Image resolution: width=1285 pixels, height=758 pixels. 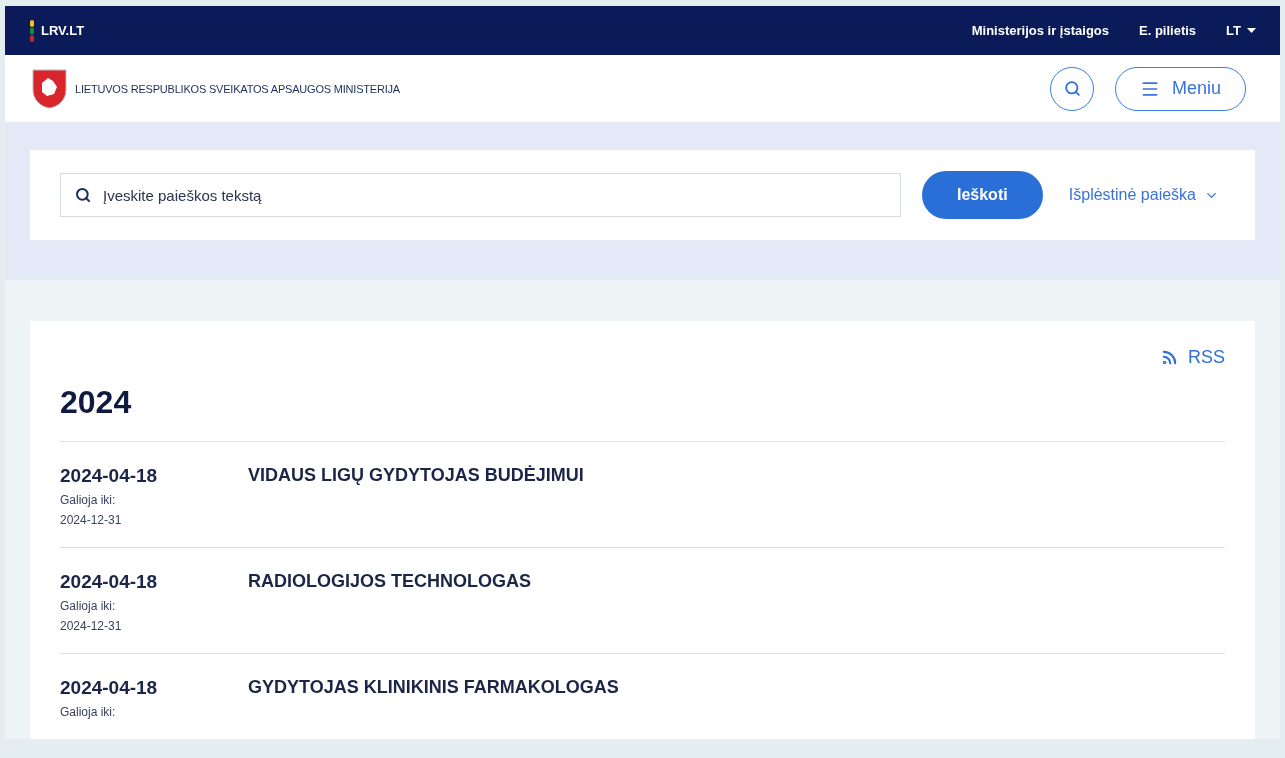 I want to click on vacancy-title-link: RADIOLOGIJOS TECHNOLOGAS, so click(x=390, y=581).